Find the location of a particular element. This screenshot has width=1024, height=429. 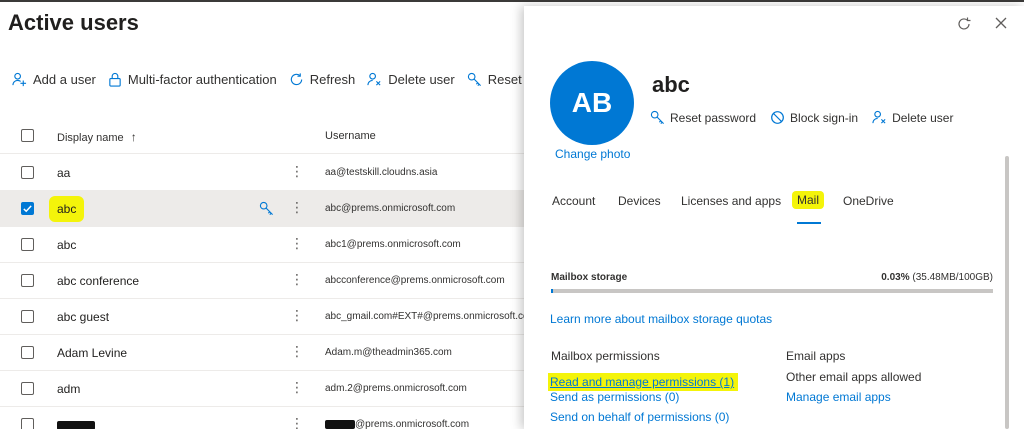

user-display-name-cell: Adam Levine is located at coordinates (92, 353).